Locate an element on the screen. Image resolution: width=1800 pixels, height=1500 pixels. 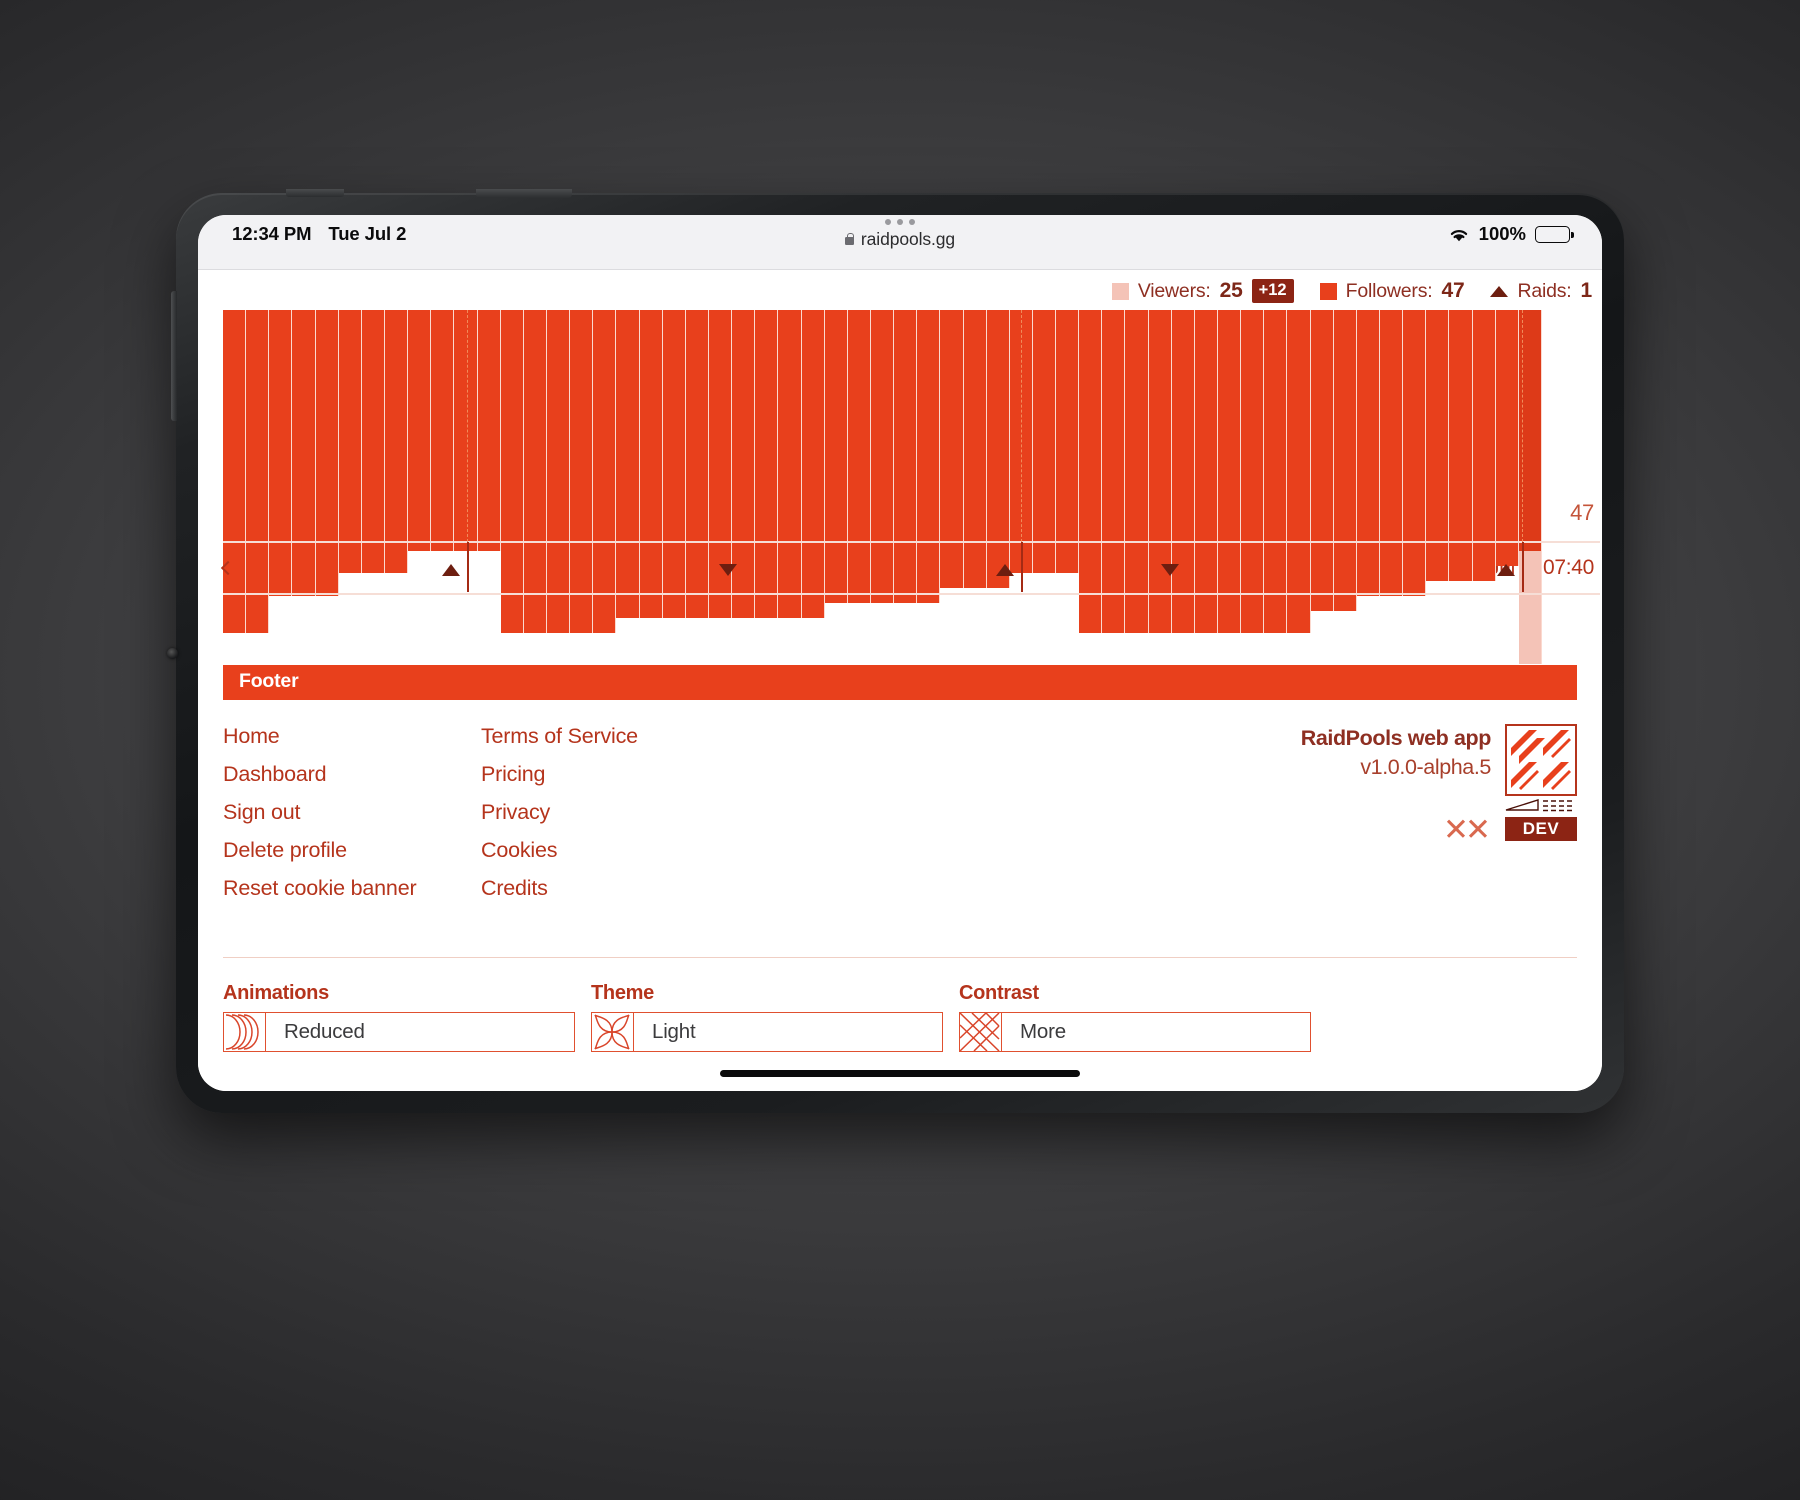
contrast-select: More is located at coordinates (1135, 1032).